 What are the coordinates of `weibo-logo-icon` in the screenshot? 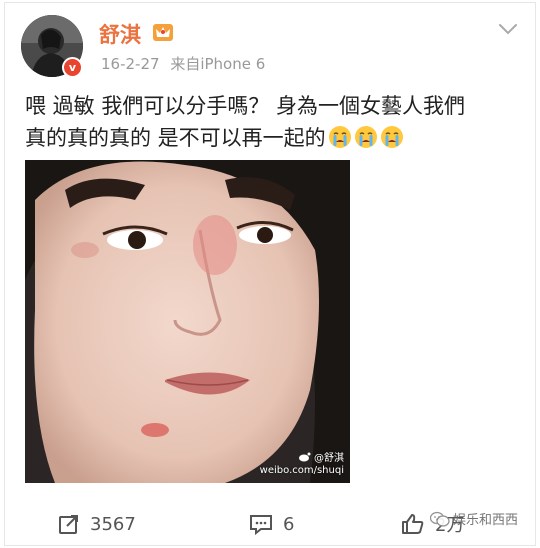 It's located at (304, 457).